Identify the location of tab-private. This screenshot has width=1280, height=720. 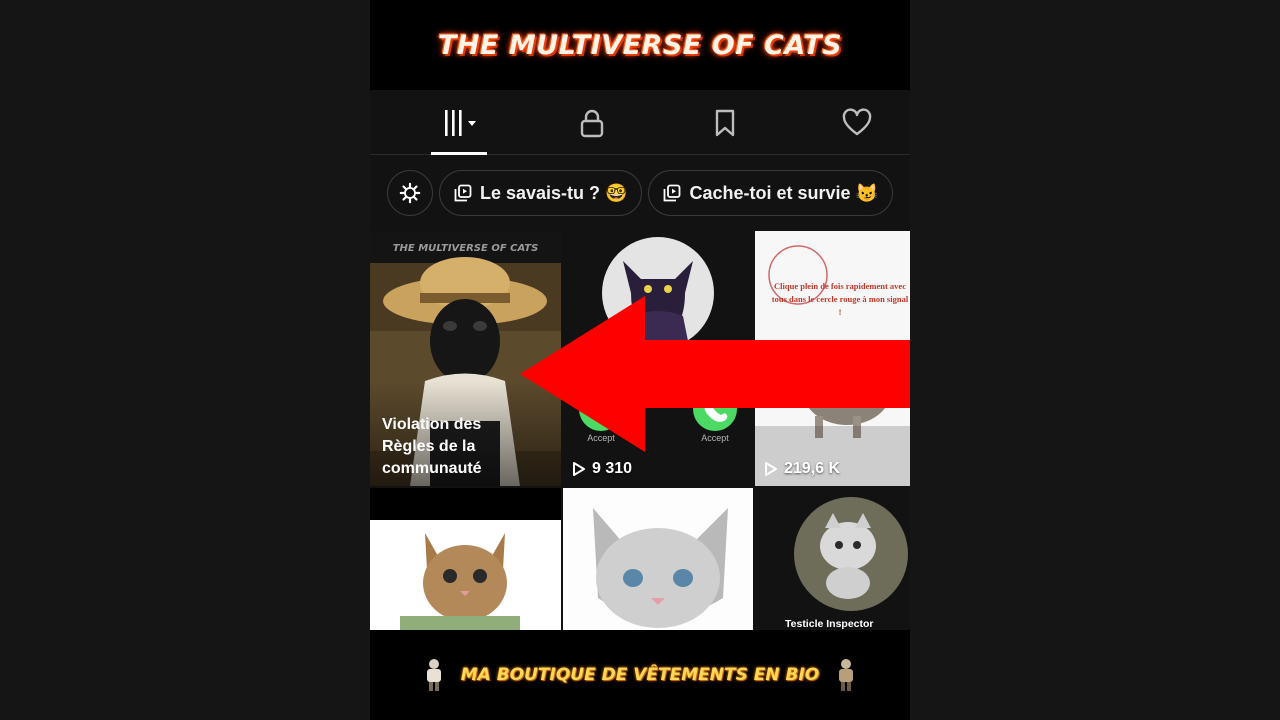
(592, 122).